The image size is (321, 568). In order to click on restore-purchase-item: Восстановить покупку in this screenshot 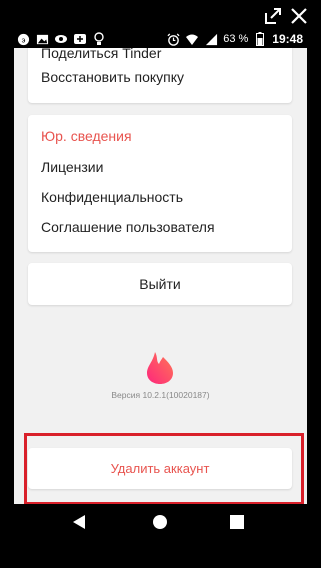, I will do `click(112, 77)`.